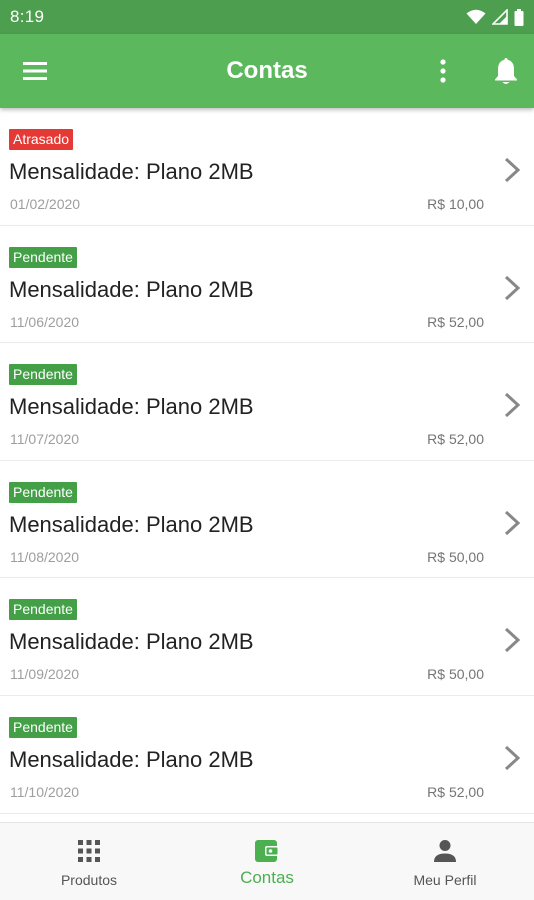 This screenshot has height=900, width=534. I want to click on wifi-icon, so click(476, 16).